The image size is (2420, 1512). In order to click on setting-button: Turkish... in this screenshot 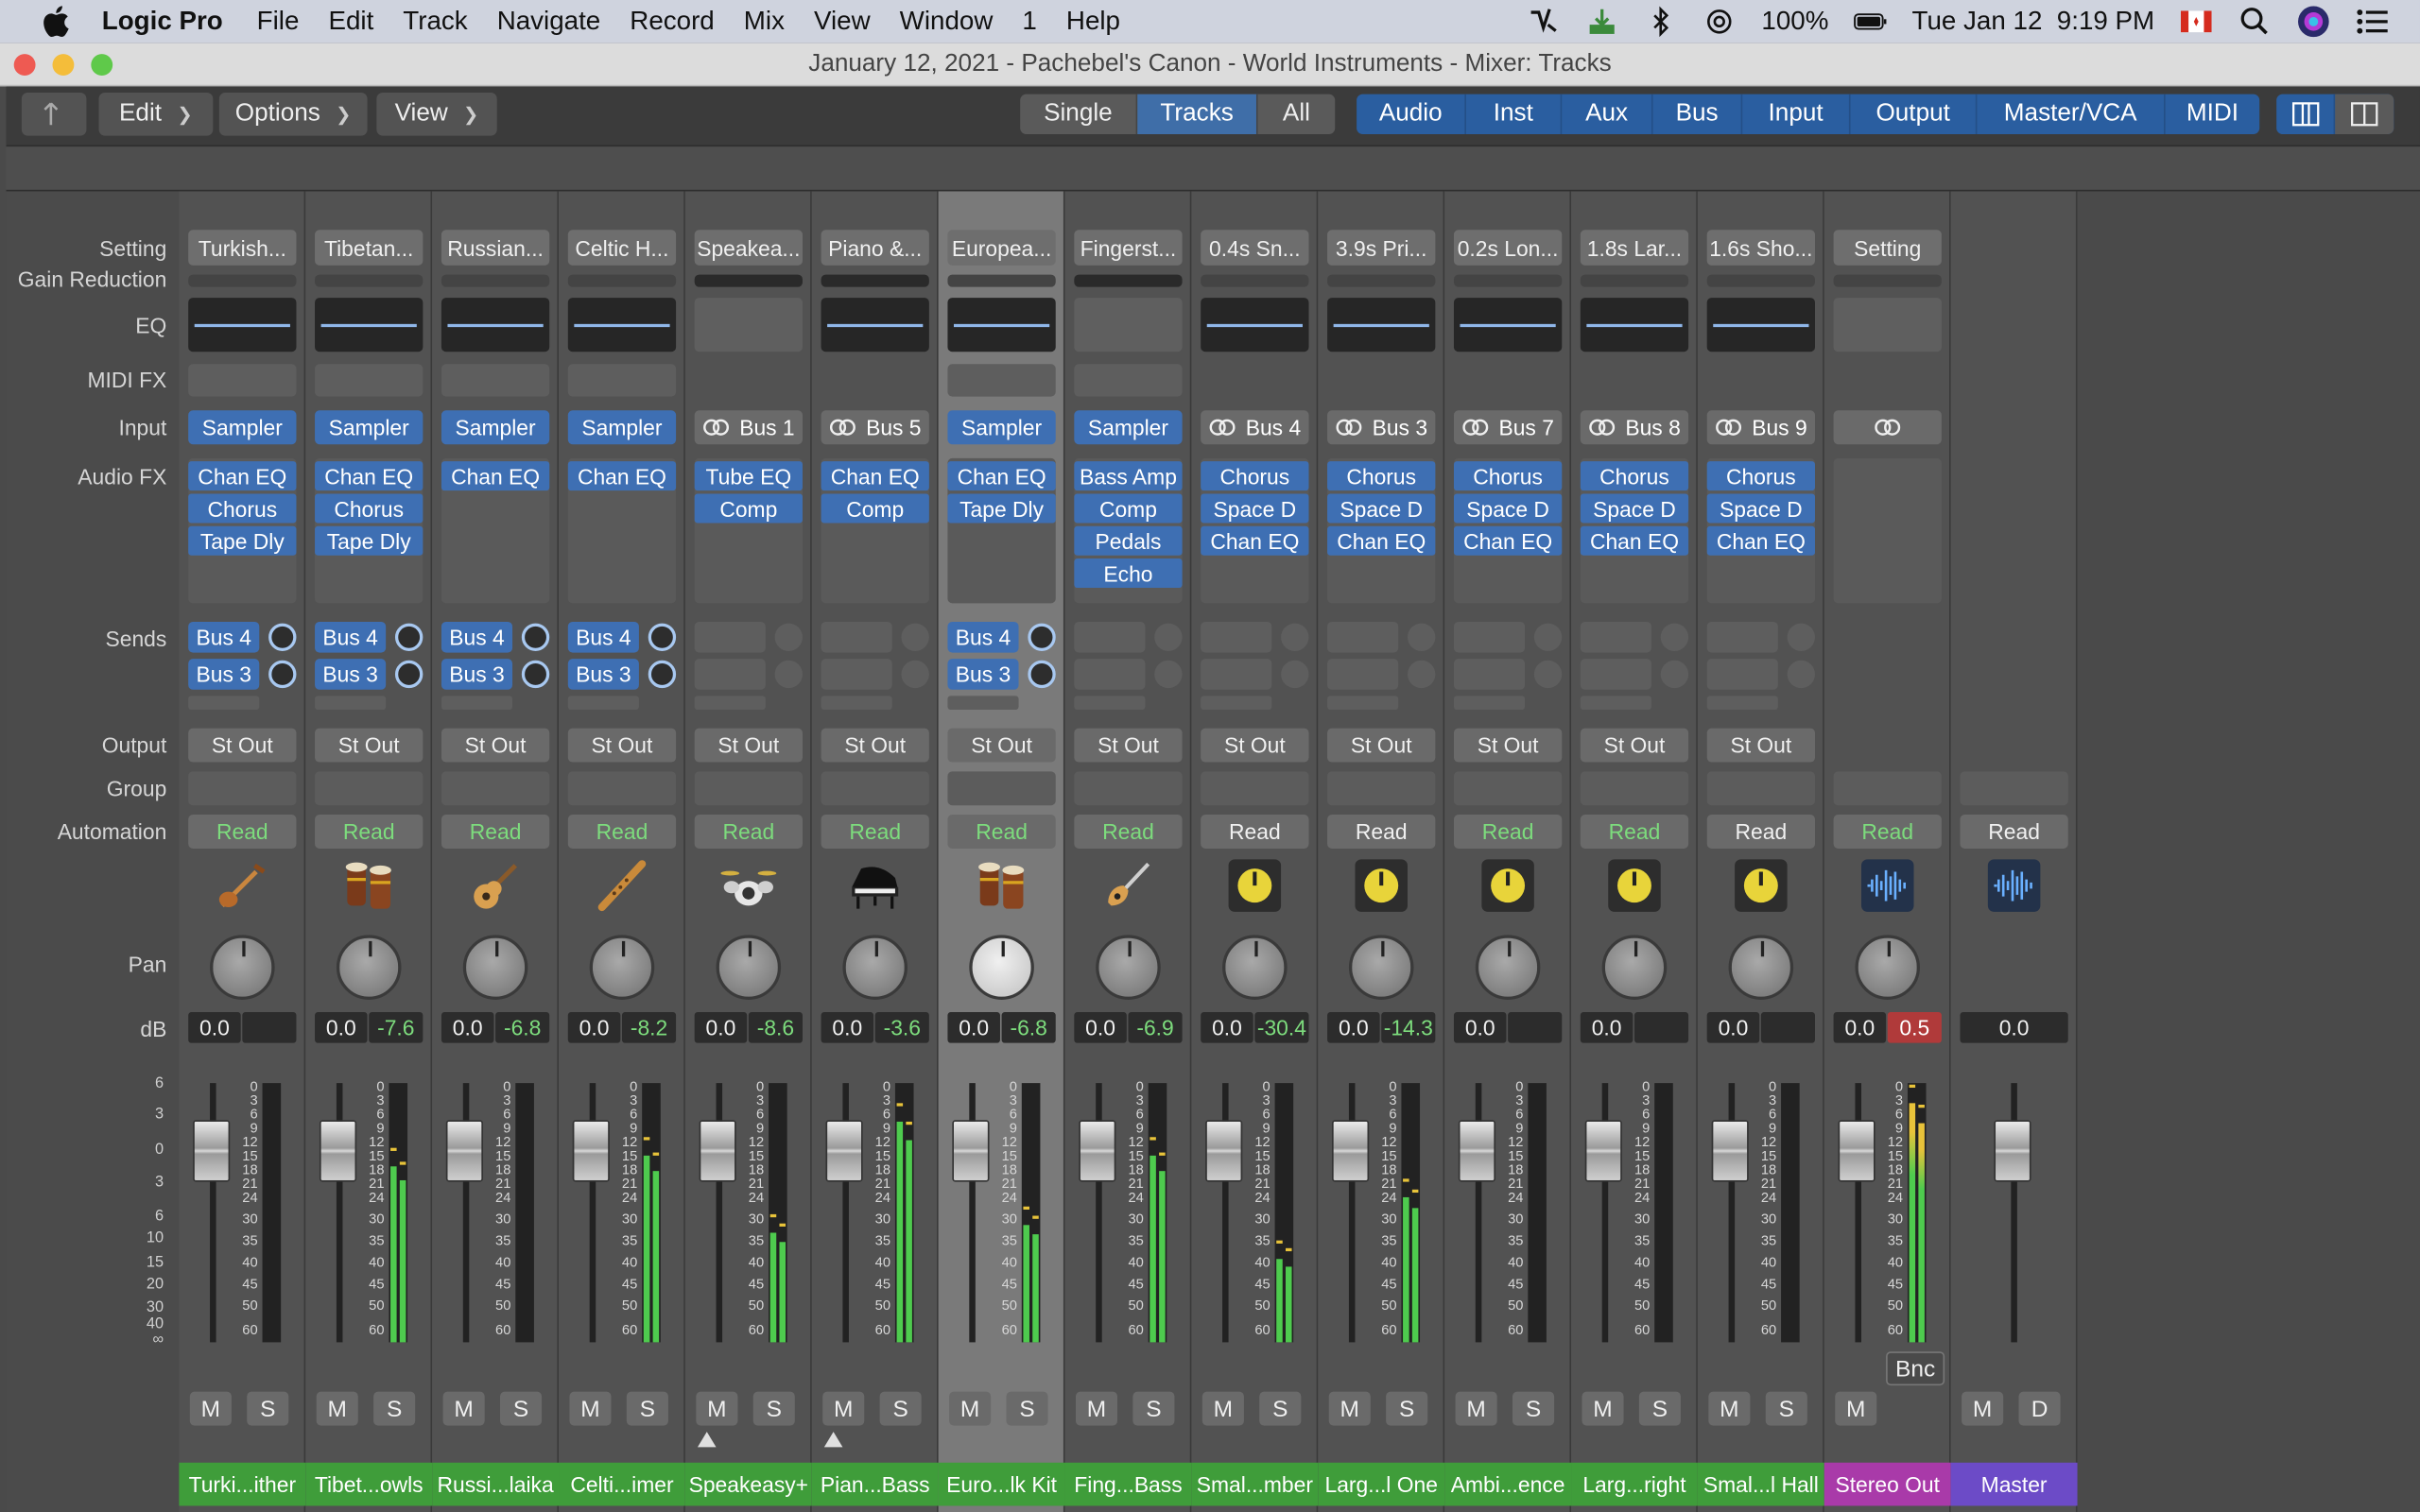, I will do `click(242, 248)`.